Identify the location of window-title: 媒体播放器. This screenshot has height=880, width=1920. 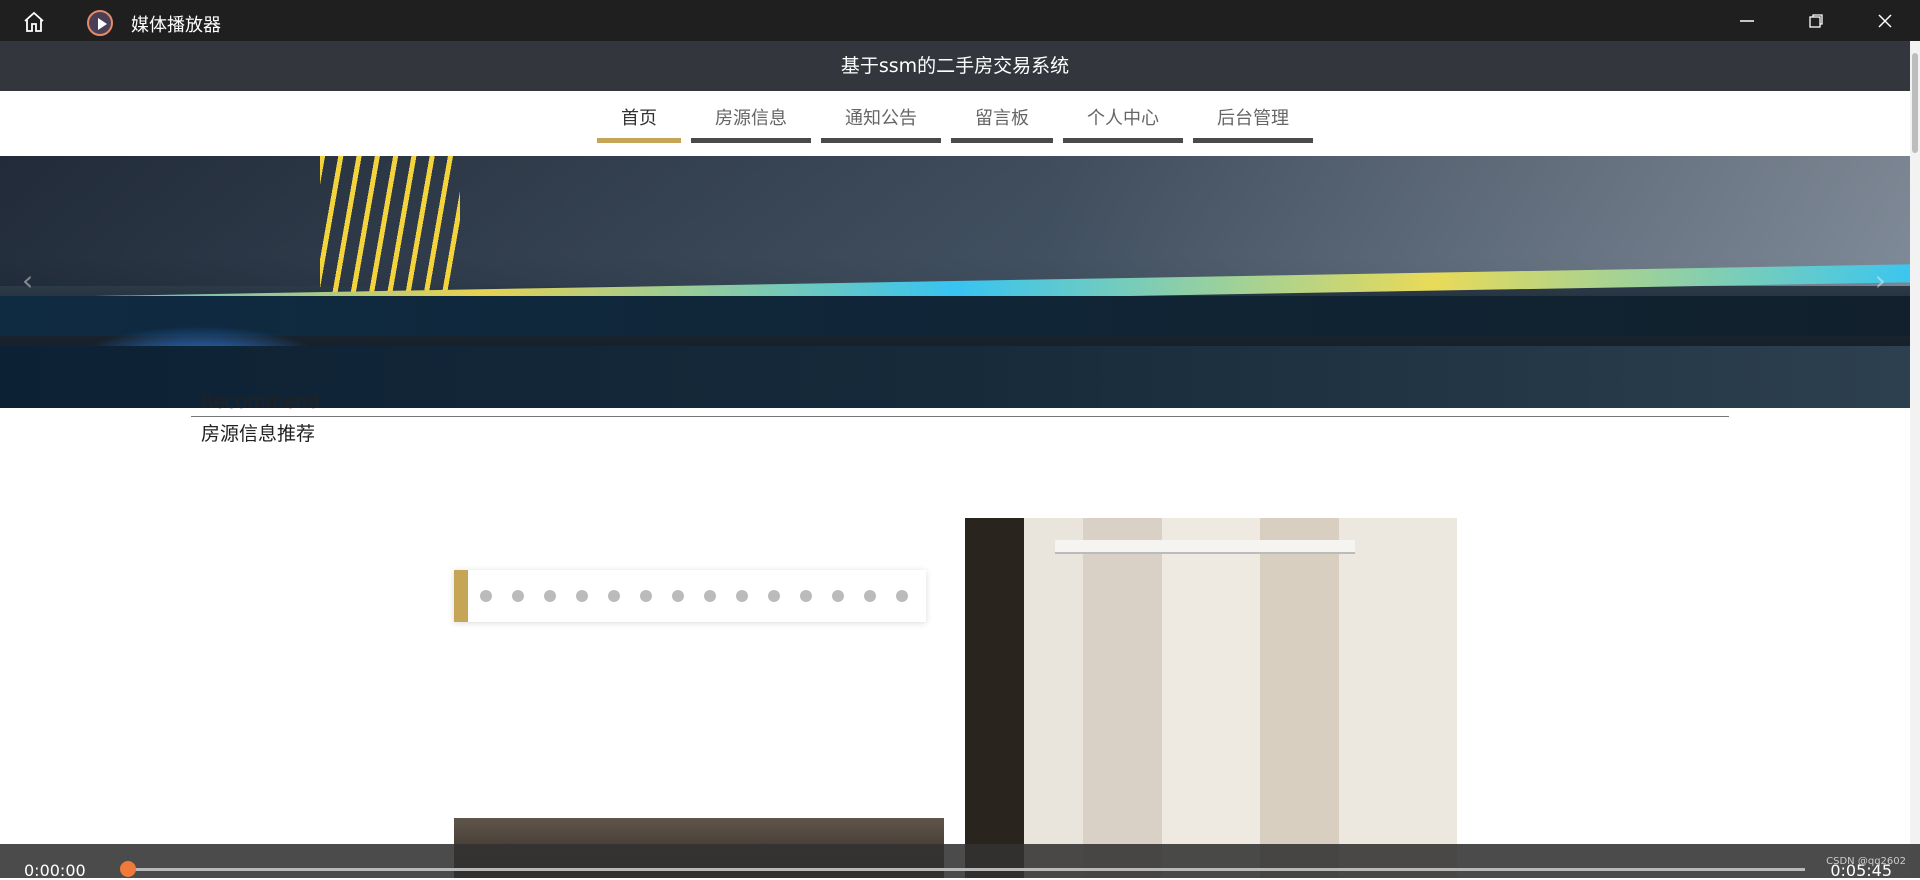
(176, 25).